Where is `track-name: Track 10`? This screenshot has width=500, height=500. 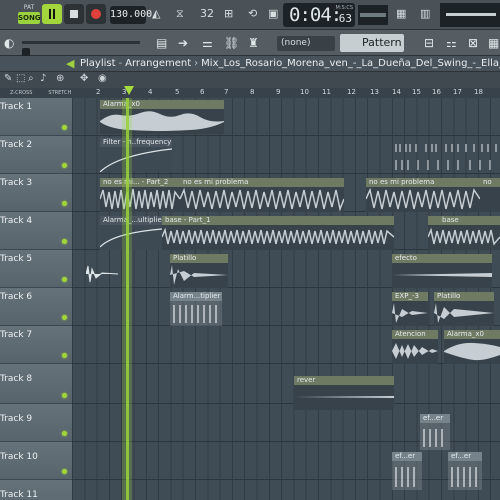
track-name: Track 10 is located at coordinates (19, 457).